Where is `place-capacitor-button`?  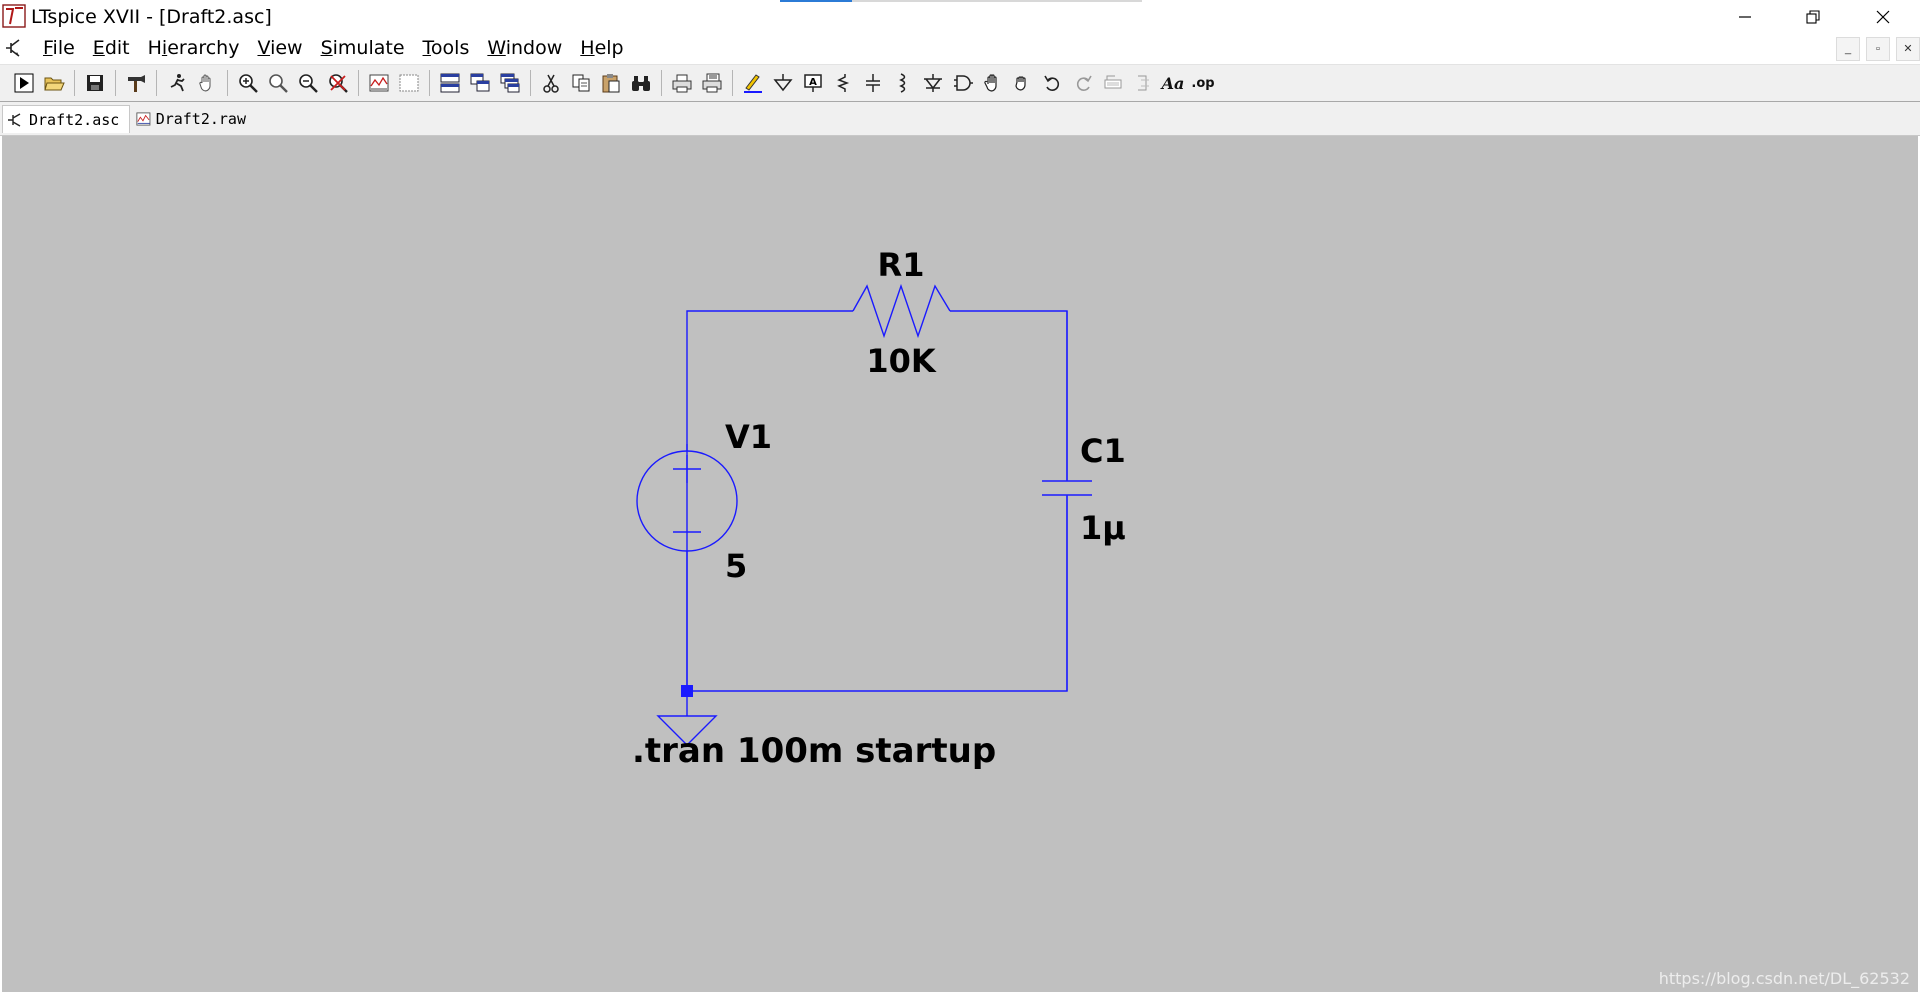
place-capacitor-button is located at coordinates (873, 83).